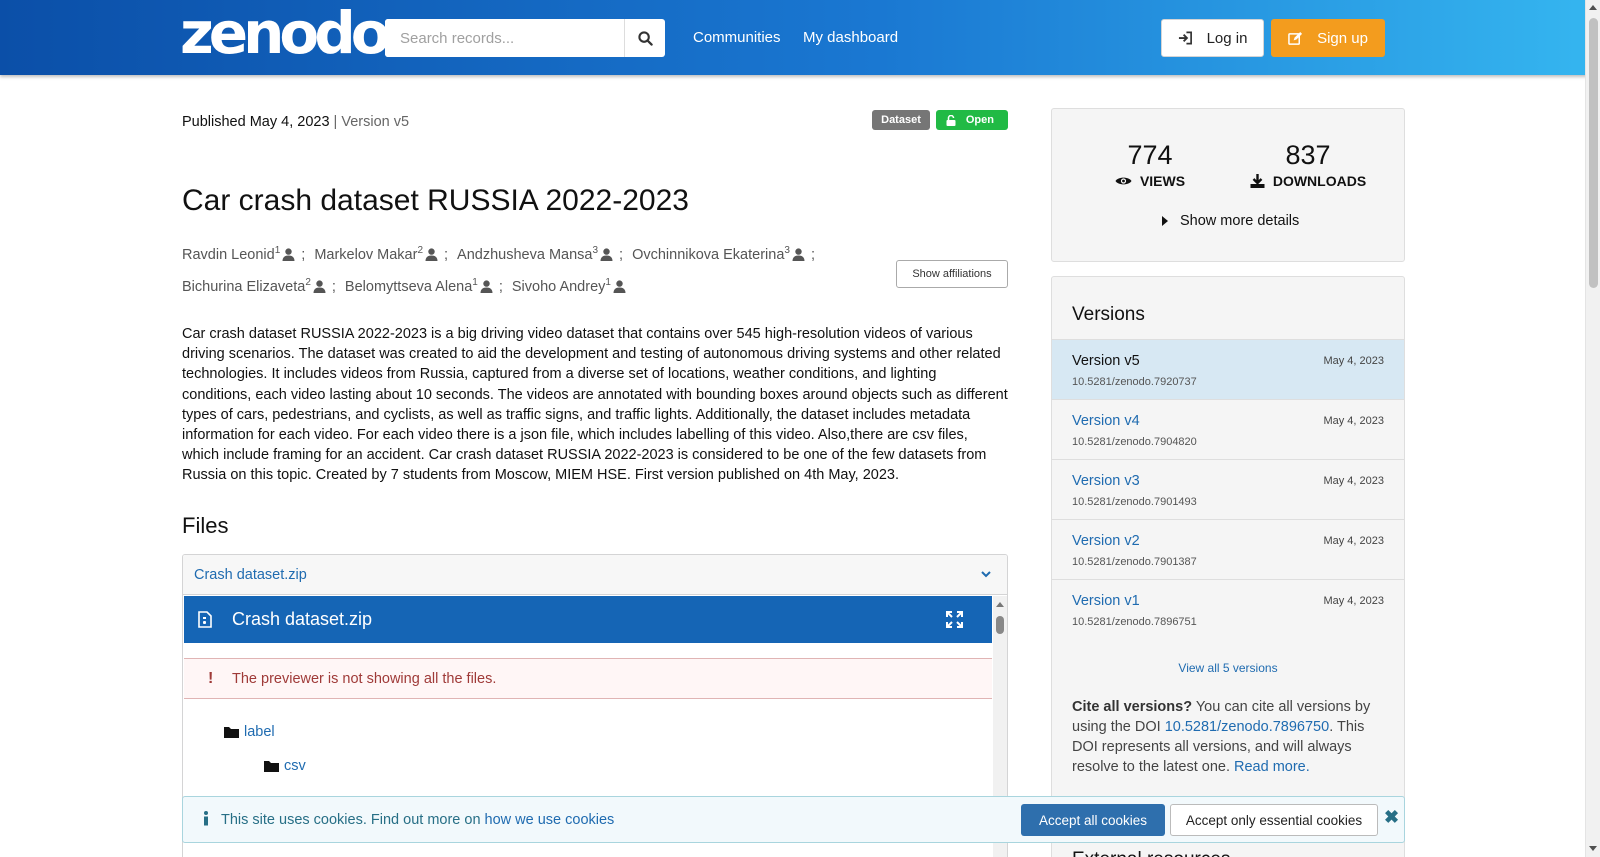  What do you see at coordinates (206, 818) in the screenshot?
I see `info-icon` at bounding box center [206, 818].